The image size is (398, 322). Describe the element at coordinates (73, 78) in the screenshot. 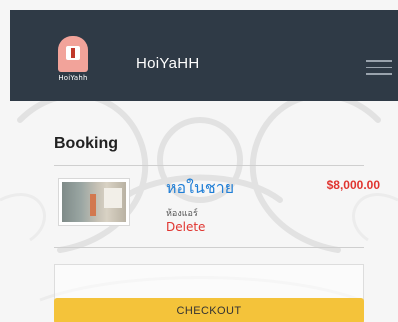

I see `logo-caption: HoiYahh` at that location.